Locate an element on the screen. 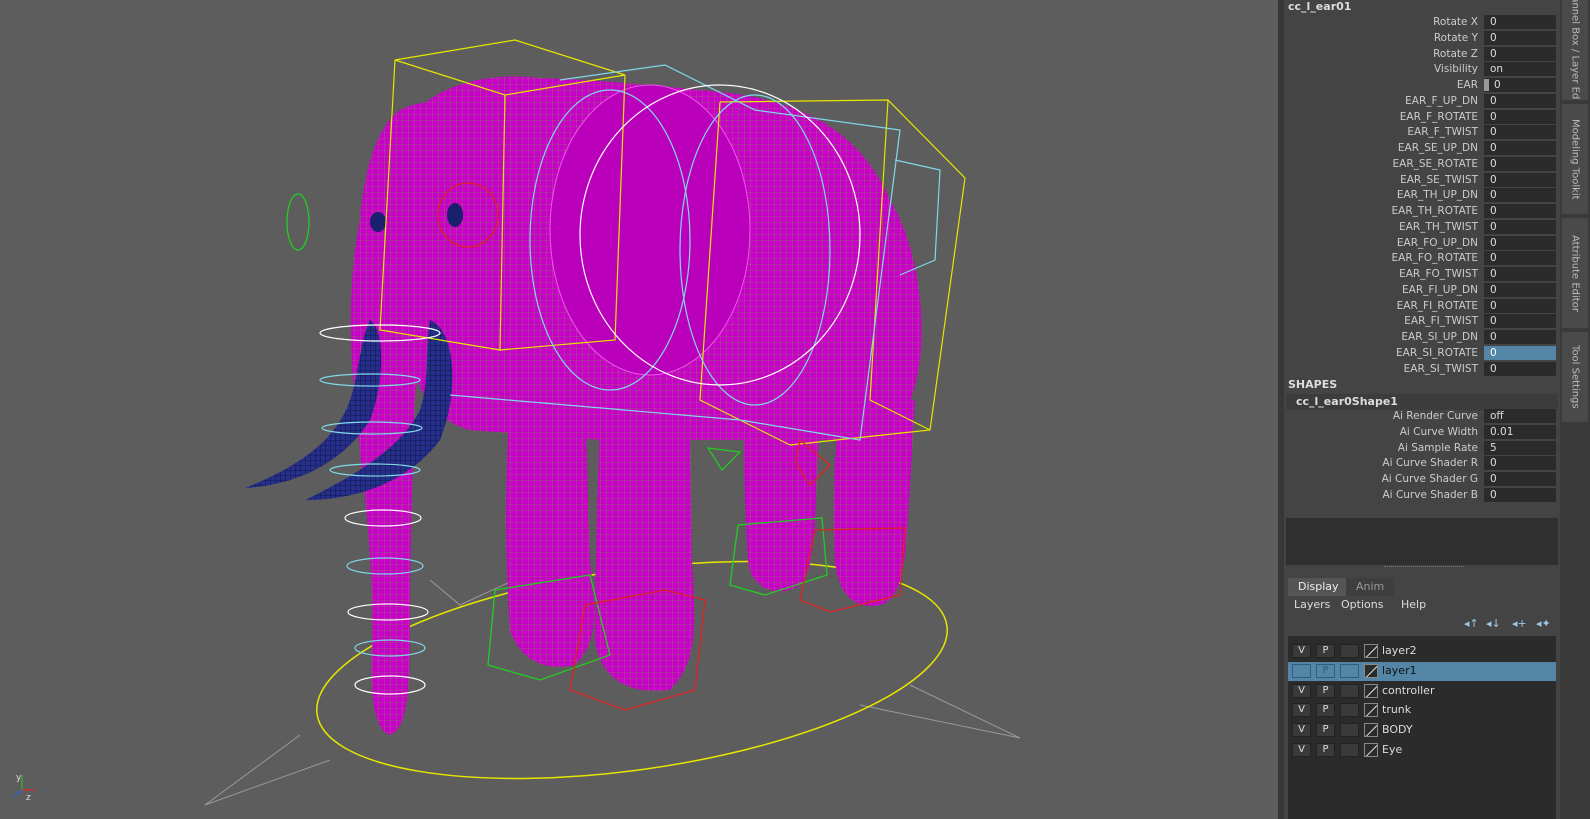 The image size is (1590, 819). tab-channel-box-layer-editor: Channel Box / Layer Editor is located at coordinates (1575, 50).